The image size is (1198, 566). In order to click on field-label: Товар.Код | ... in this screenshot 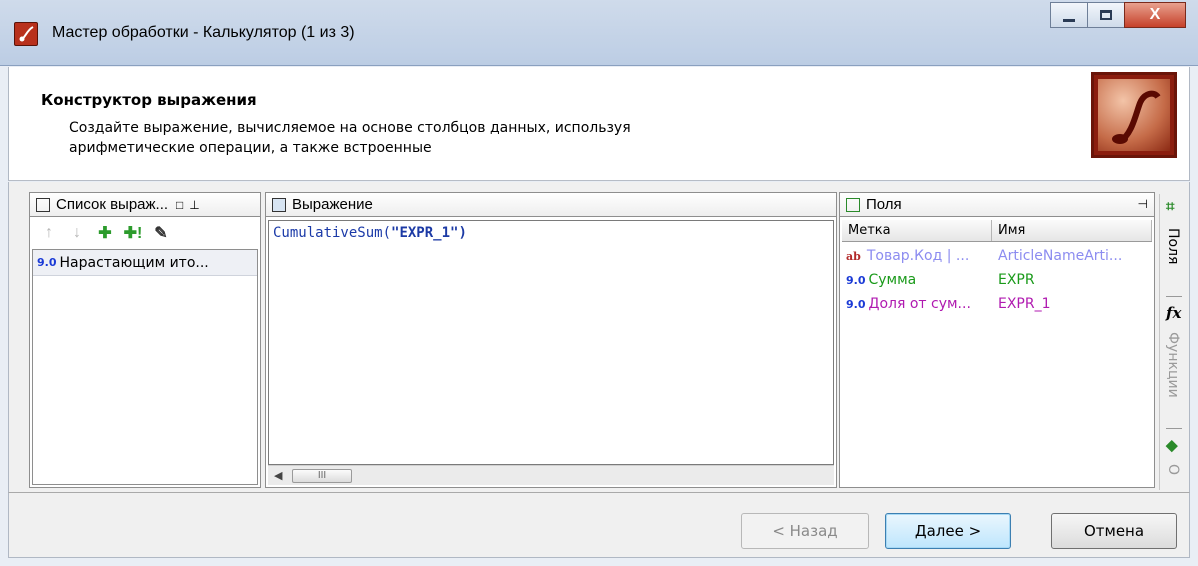, I will do `click(918, 256)`.